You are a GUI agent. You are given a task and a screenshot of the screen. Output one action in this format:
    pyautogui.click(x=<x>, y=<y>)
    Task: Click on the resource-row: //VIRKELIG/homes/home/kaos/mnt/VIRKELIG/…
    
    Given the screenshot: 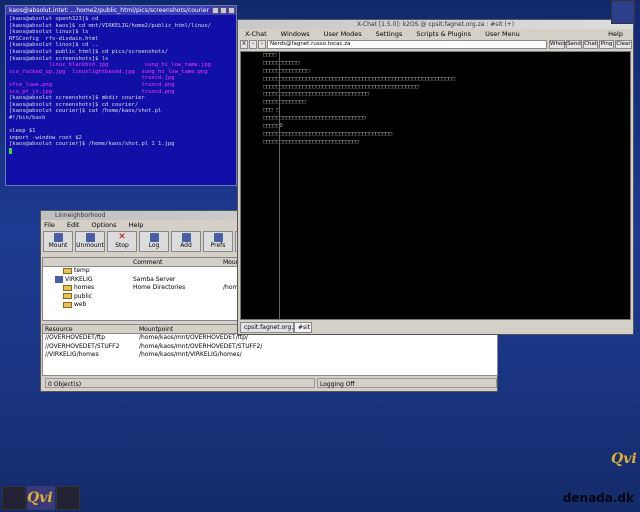 What is the action you would take?
    pyautogui.click(x=270, y=355)
    